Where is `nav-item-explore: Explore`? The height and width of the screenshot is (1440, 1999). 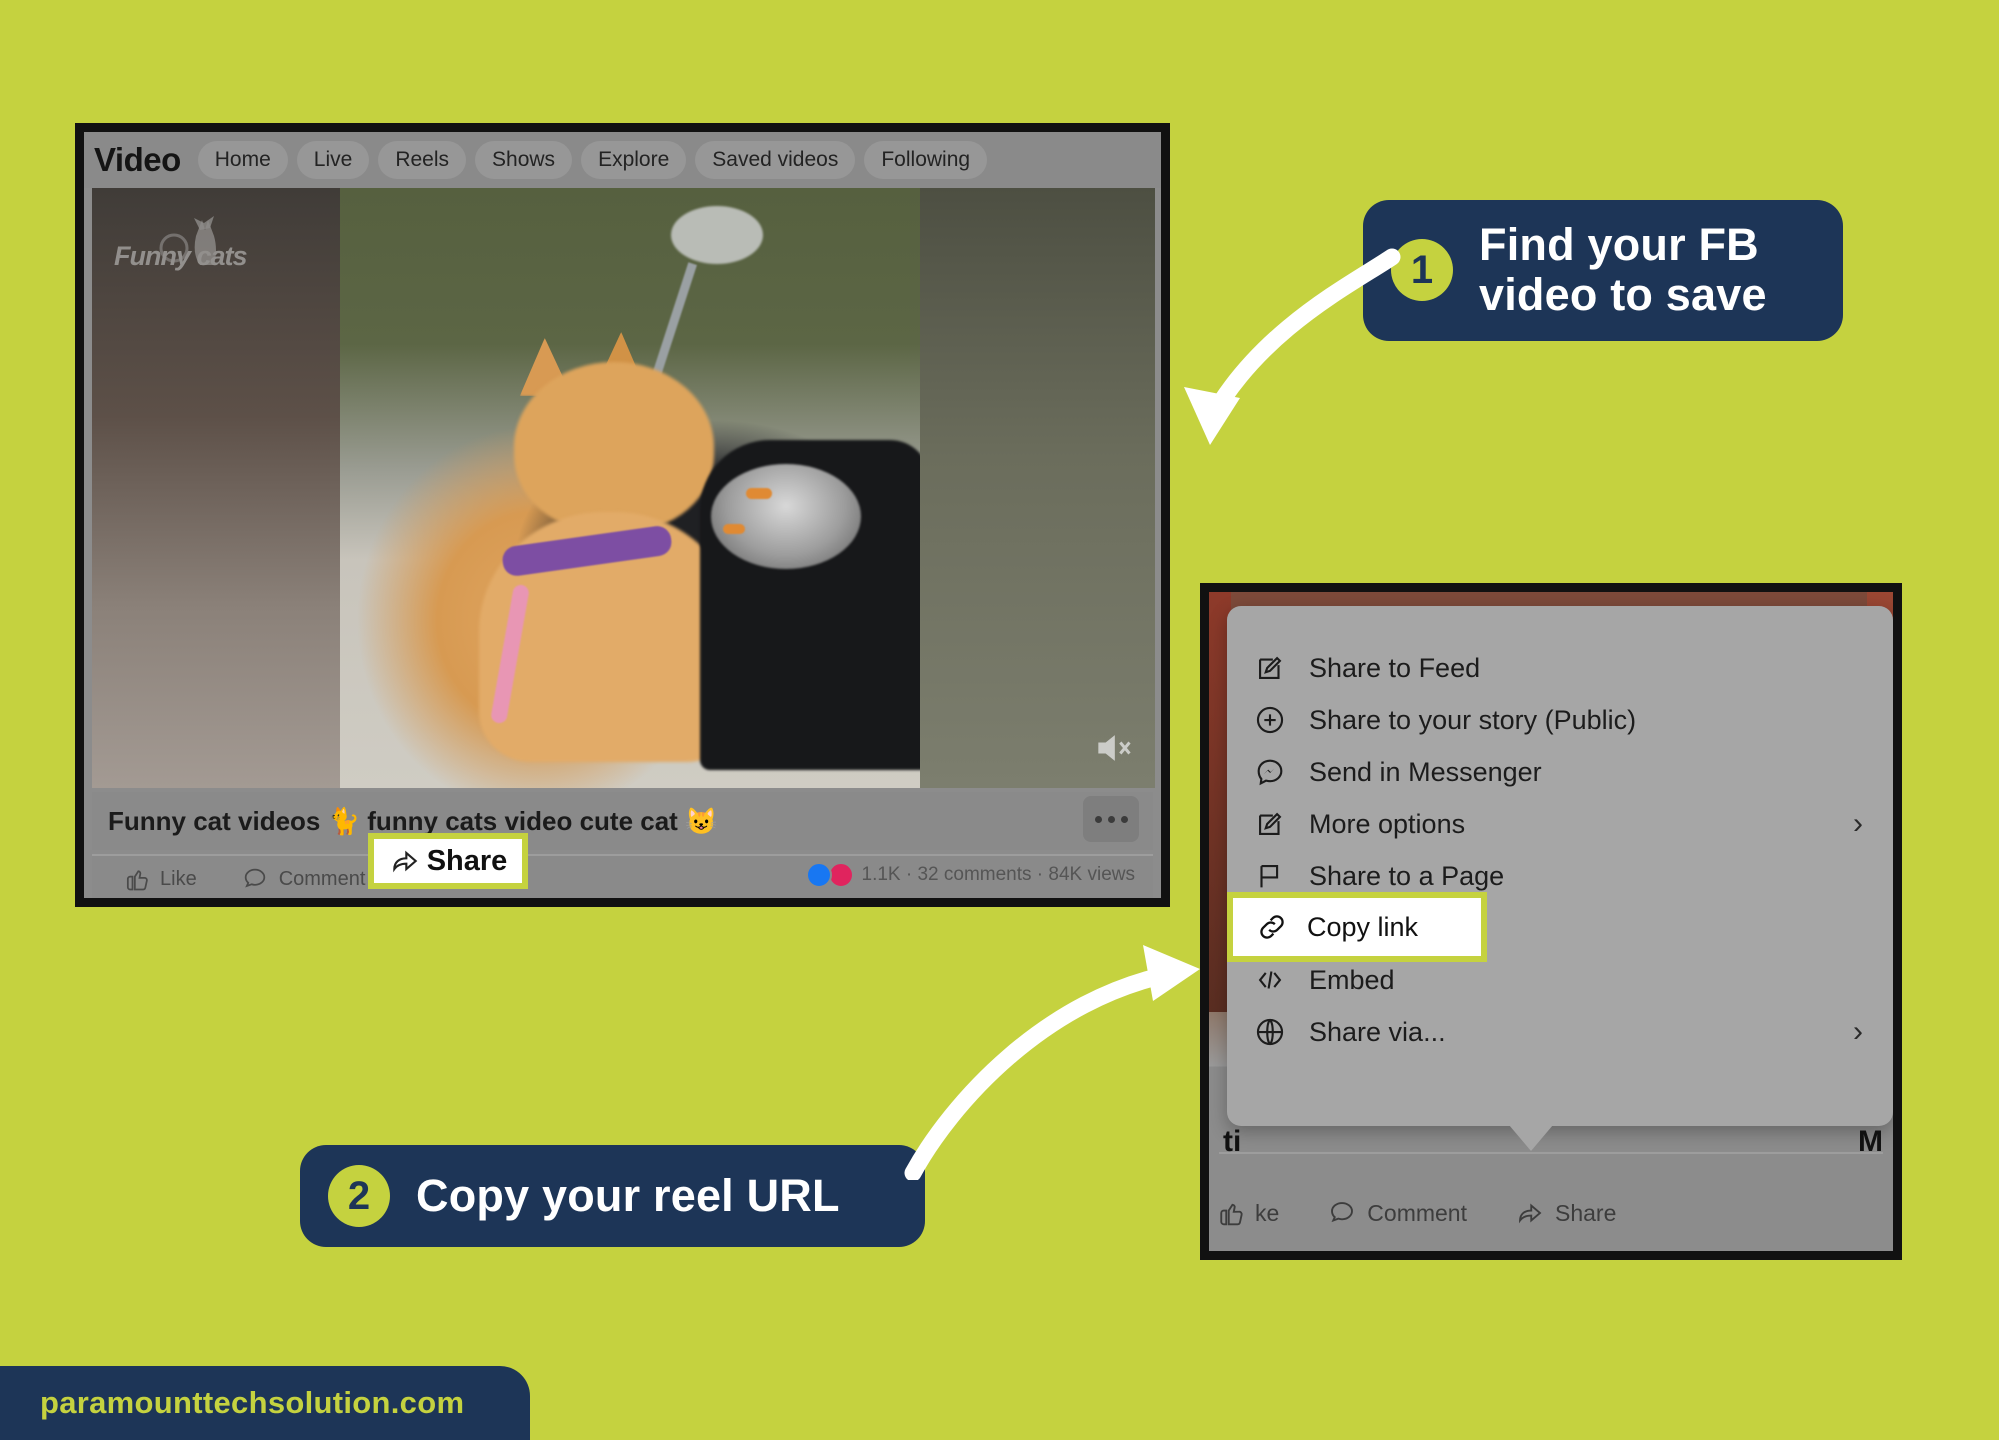
nav-item-explore: Explore is located at coordinates (634, 160).